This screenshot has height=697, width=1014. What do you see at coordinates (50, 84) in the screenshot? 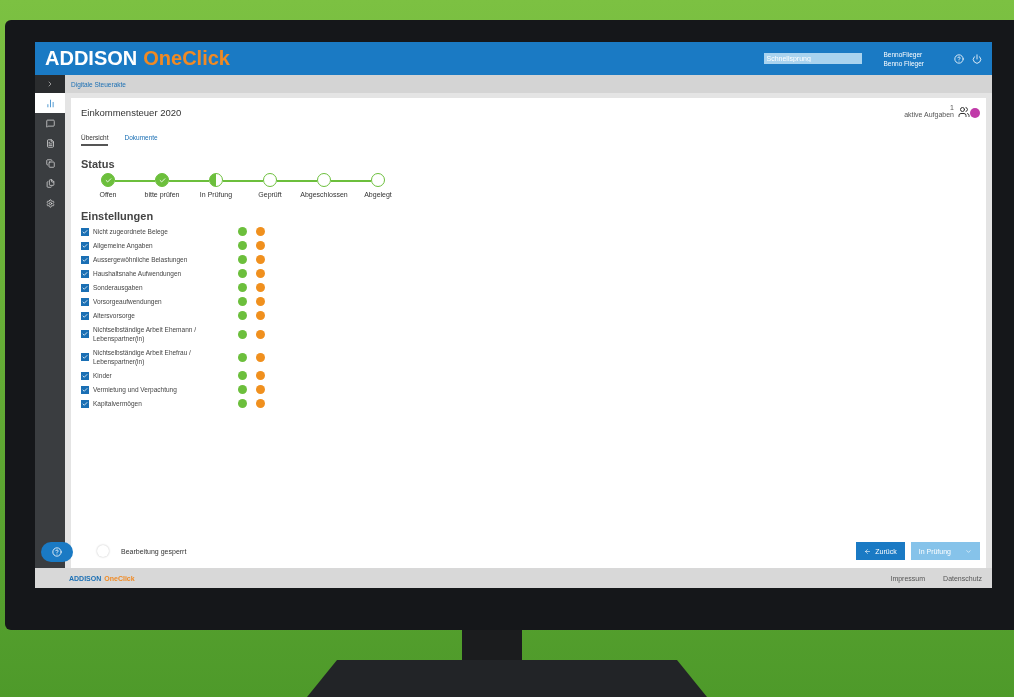
I see `chevron-icon` at bounding box center [50, 84].